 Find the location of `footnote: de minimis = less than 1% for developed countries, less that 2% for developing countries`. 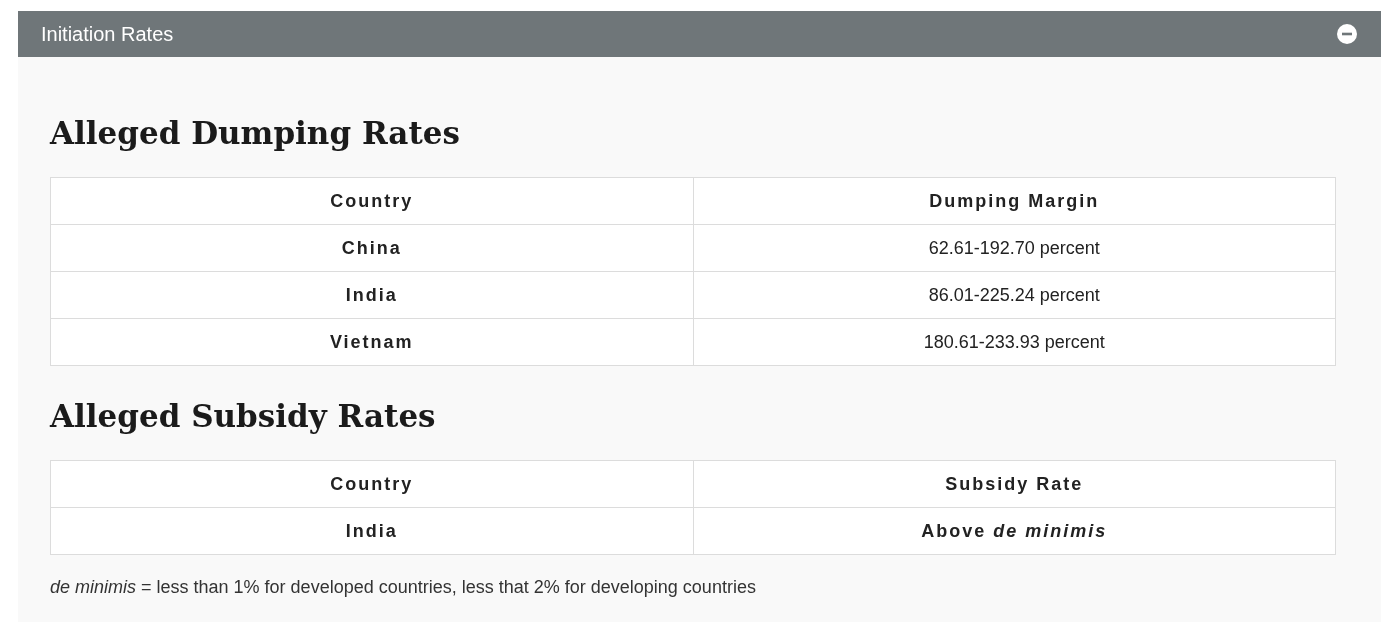

footnote: de minimis = less than 1% for developed countries, less that 2% for developing countries is located at coordinates (403, 587).